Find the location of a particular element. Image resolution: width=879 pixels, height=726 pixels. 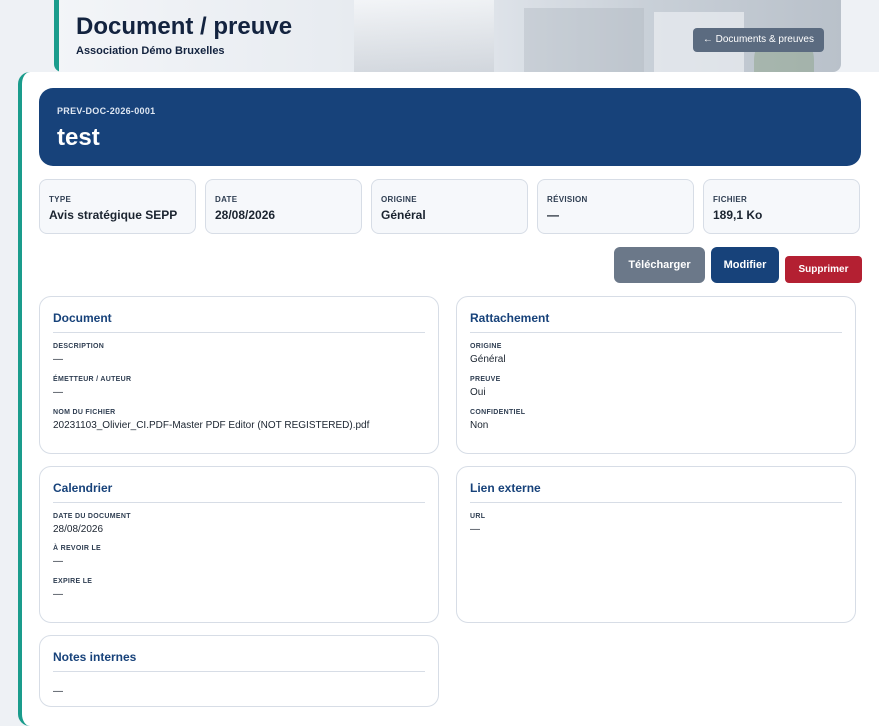

field-expire-date: EXPIRE LE — is located at coordinates (72, 589).